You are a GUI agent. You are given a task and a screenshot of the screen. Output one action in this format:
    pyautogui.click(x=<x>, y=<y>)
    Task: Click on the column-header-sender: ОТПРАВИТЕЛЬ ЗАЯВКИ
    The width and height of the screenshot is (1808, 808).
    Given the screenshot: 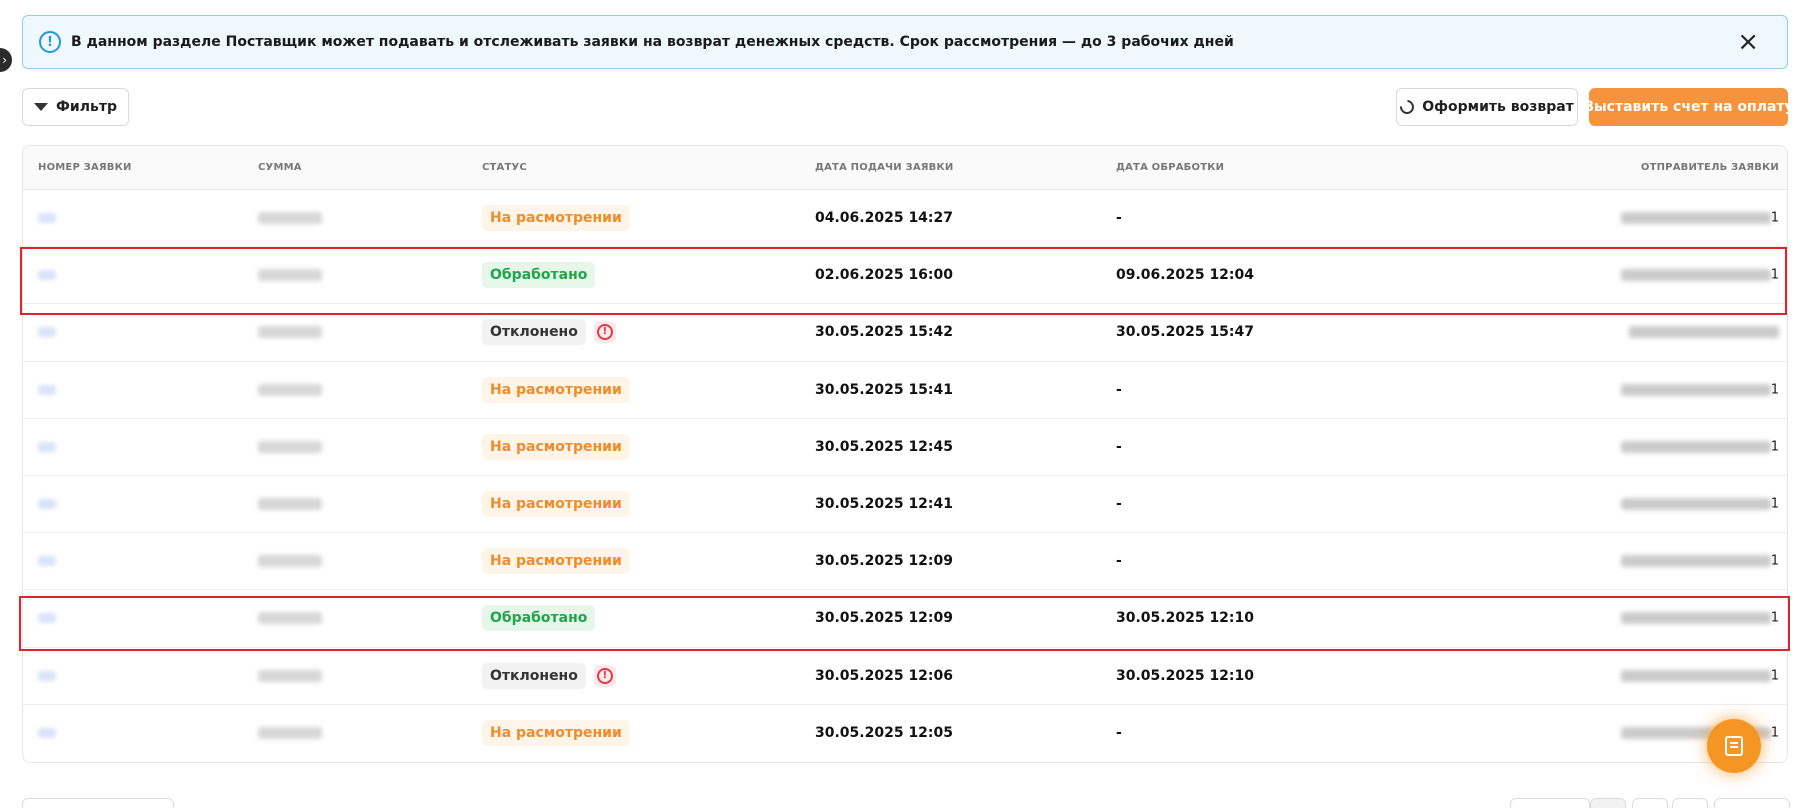 What is the action you would take?
    pyautogui.click(x=1710, y=167)
    